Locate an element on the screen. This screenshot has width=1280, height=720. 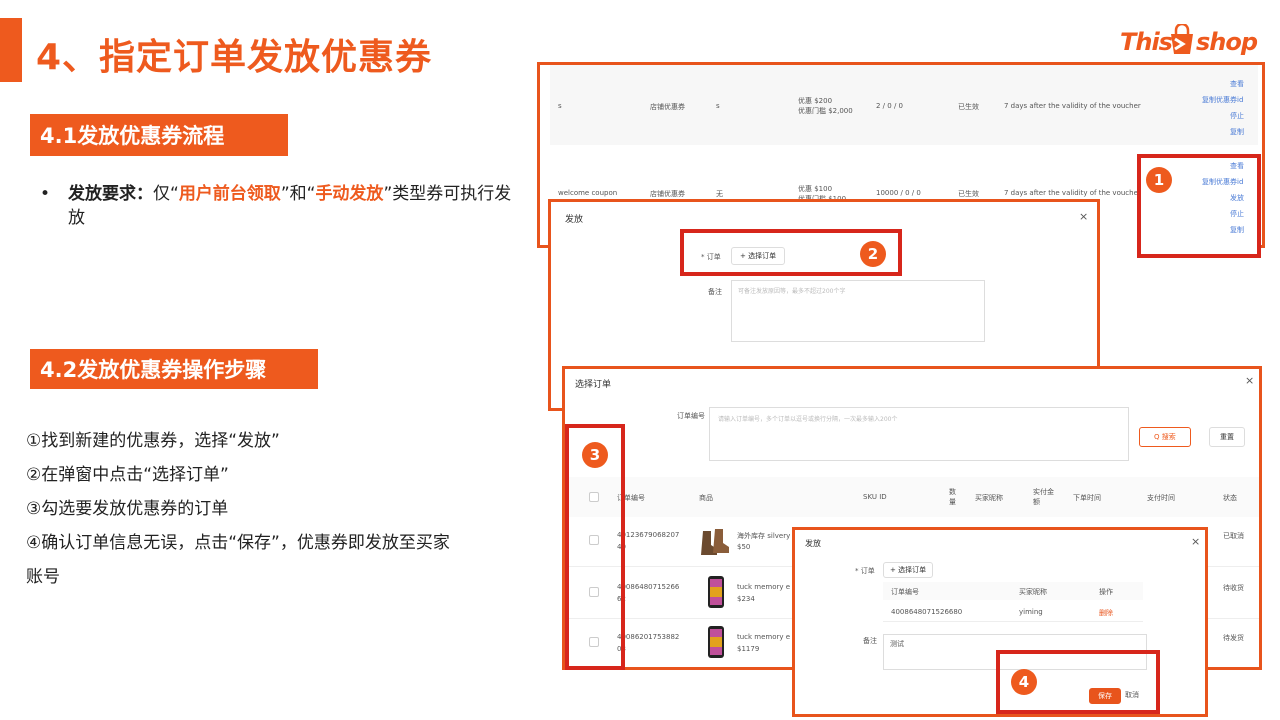
section-heading-flow: 4.1发放优惠券流程 is located at coordinates (159, 135).